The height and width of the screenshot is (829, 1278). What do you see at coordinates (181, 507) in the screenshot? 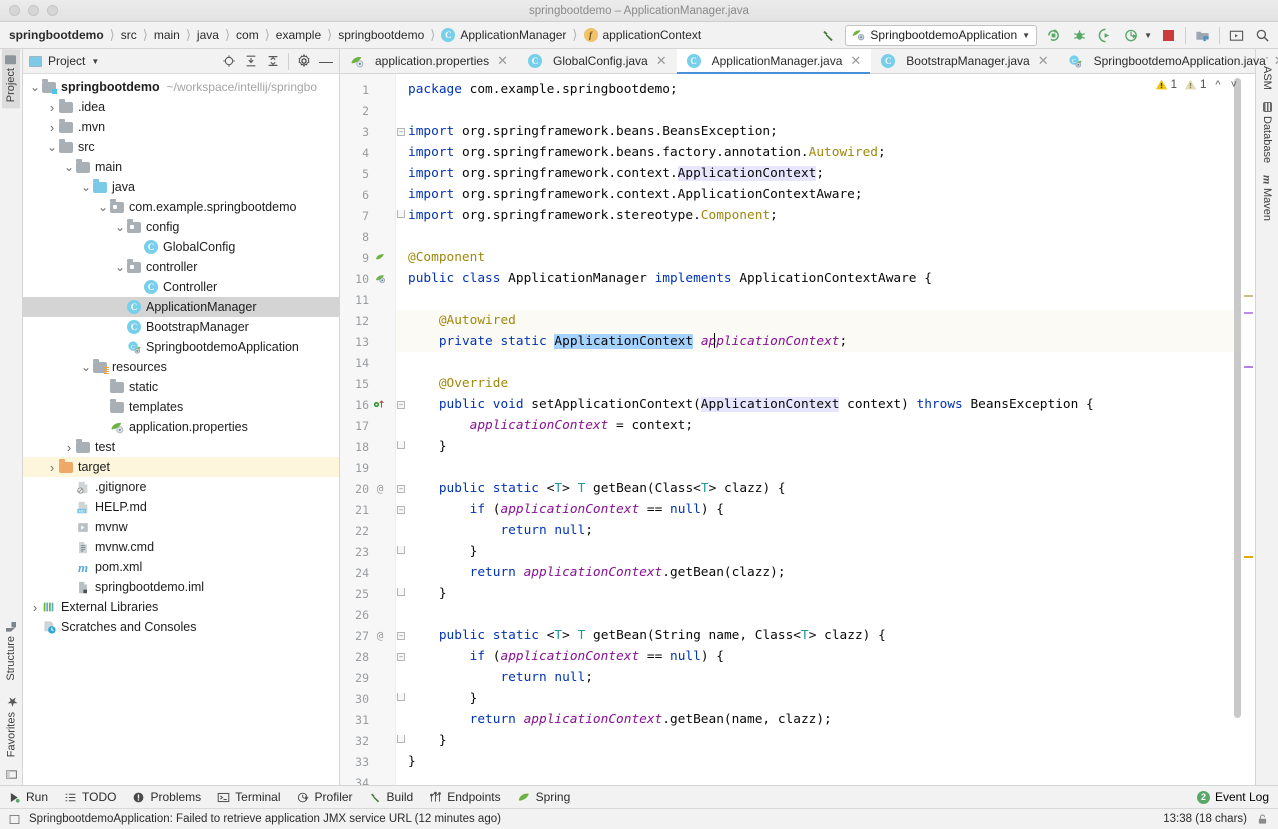
I see `tree-node-help-md: MD HELP.md` at bounding box center [181, 507].